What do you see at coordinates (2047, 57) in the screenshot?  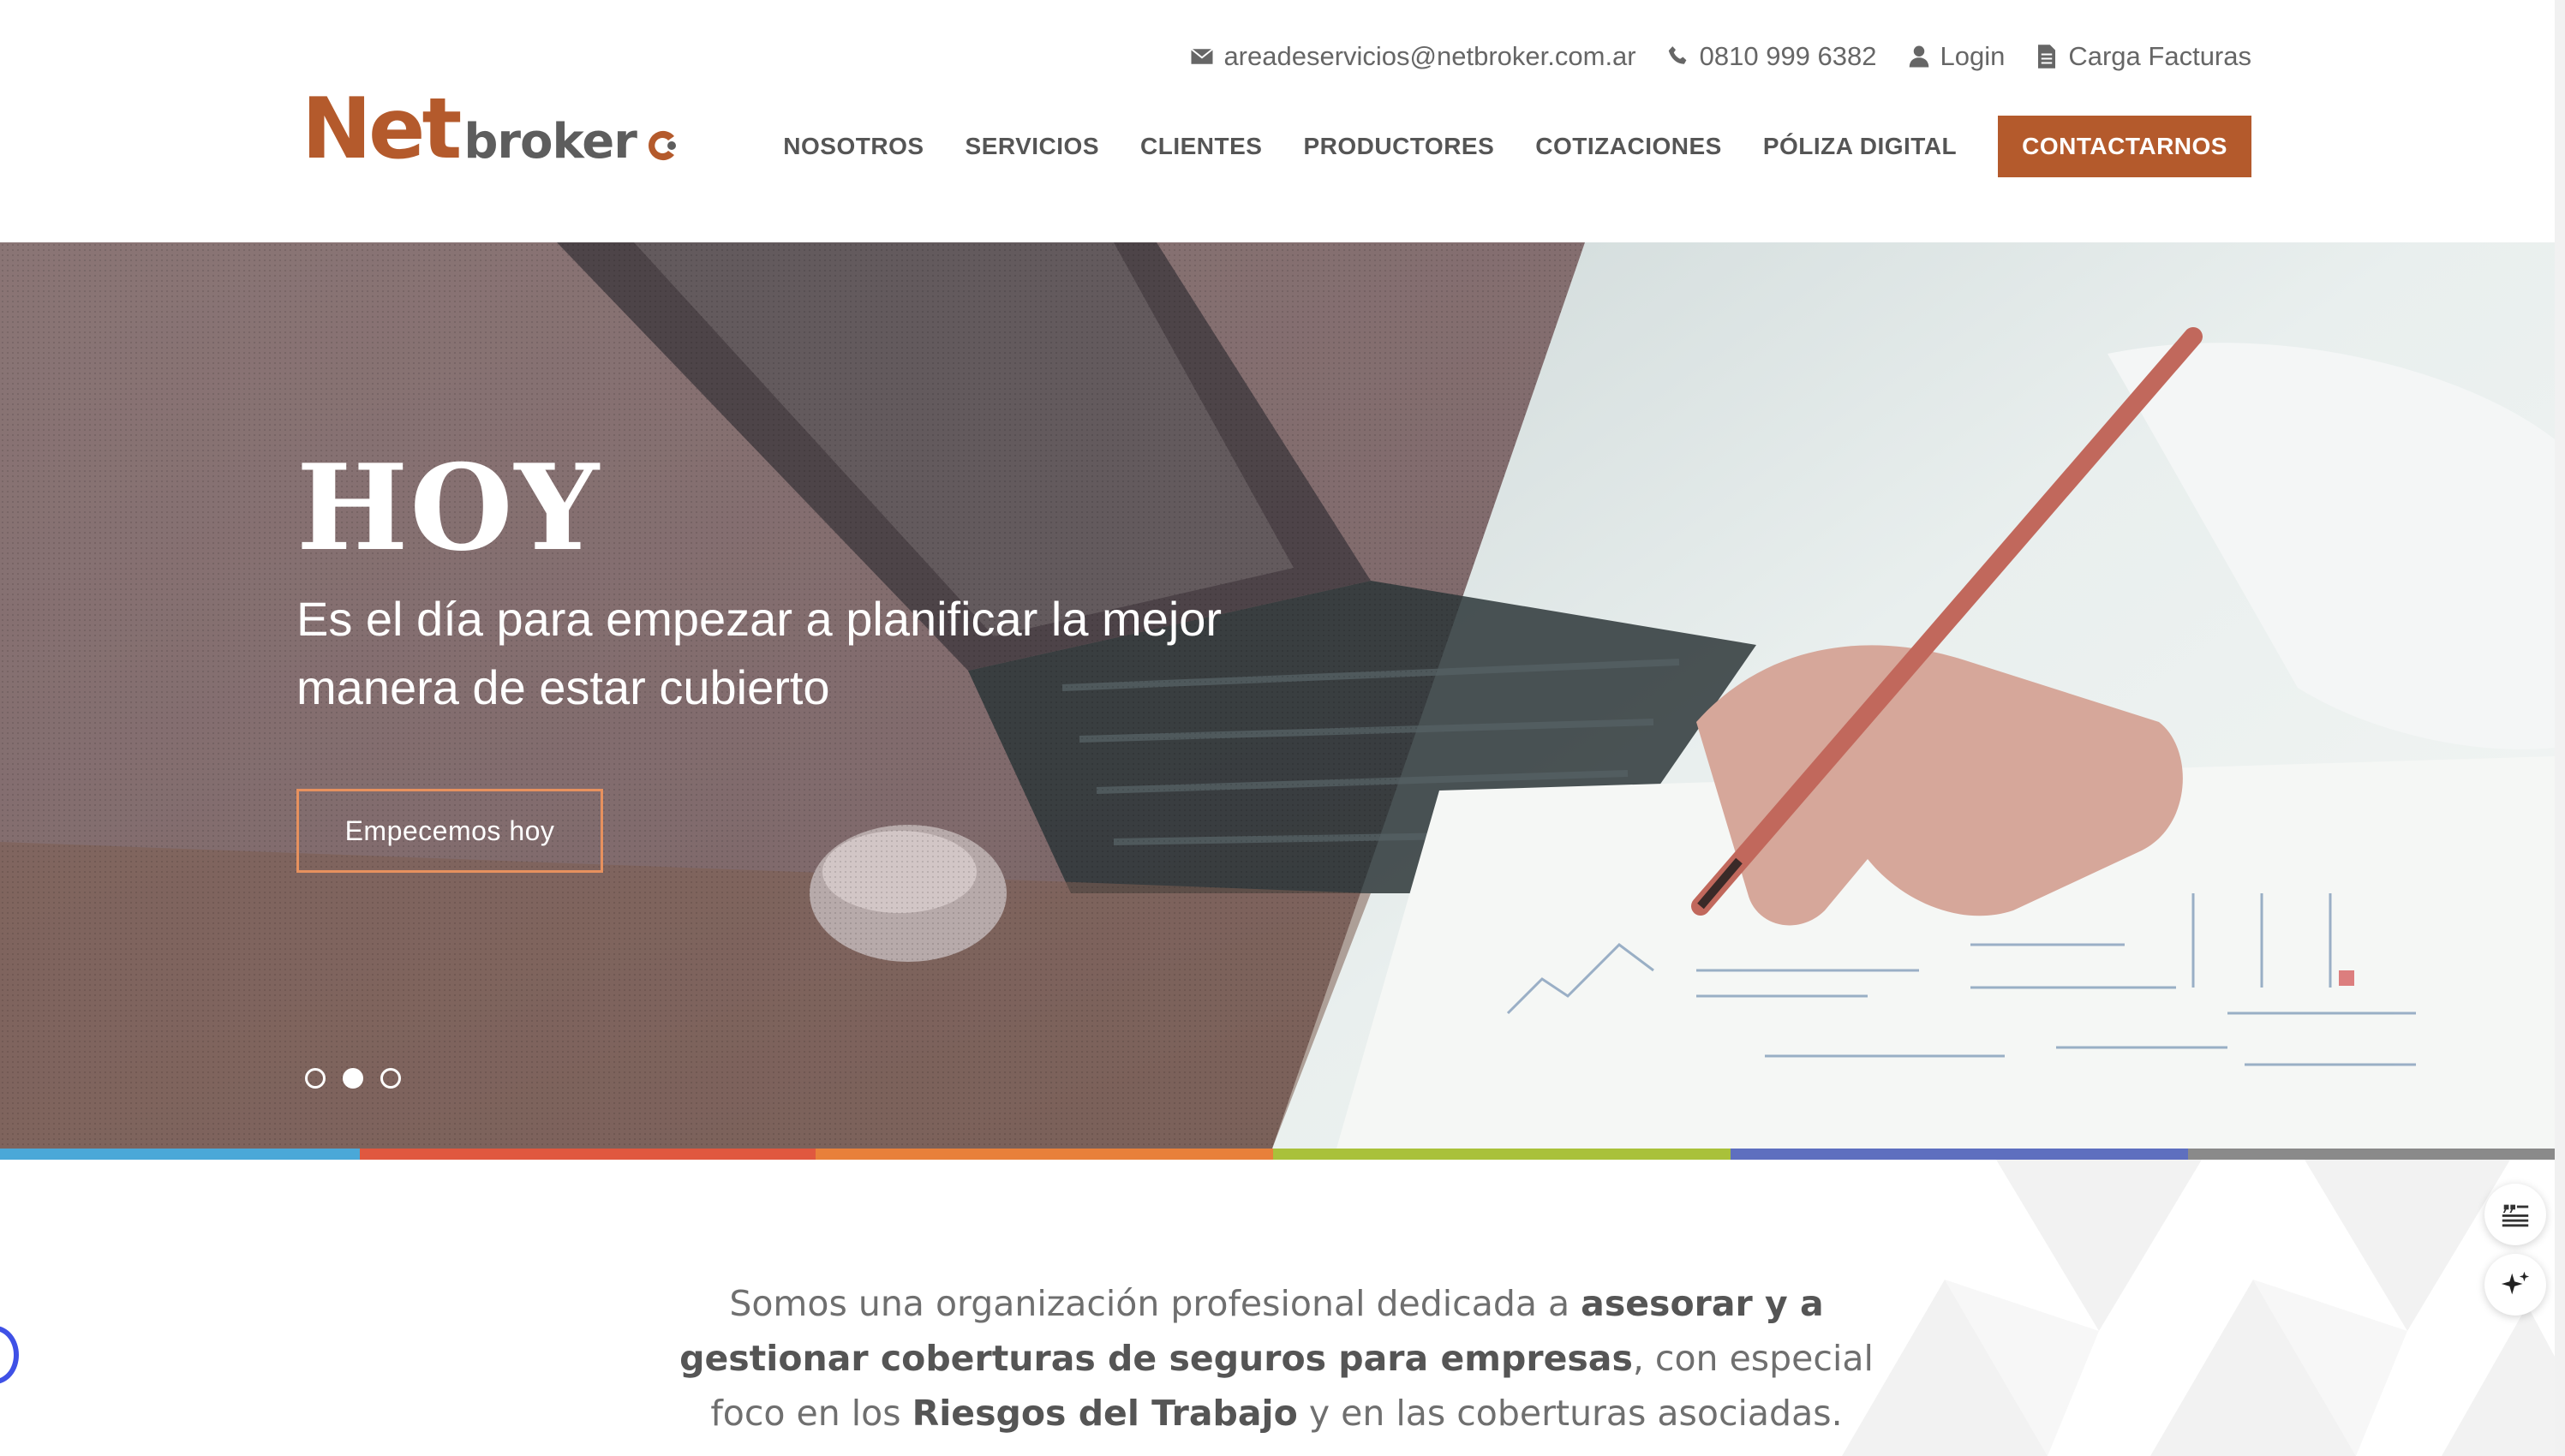 I see `document-icon` at bounding box center [2047, 57].